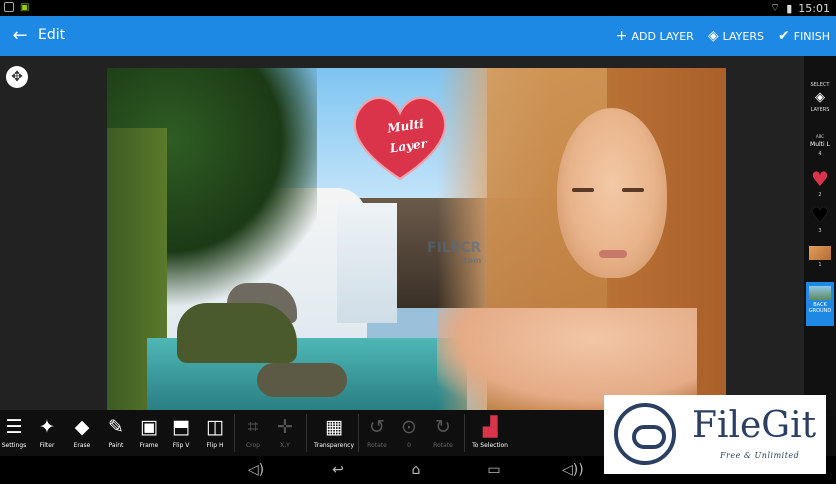 The width and height of the screenshot is (836, 484). I want to click on rotate-reset-button: ⊙ 0, so click(409, 433).